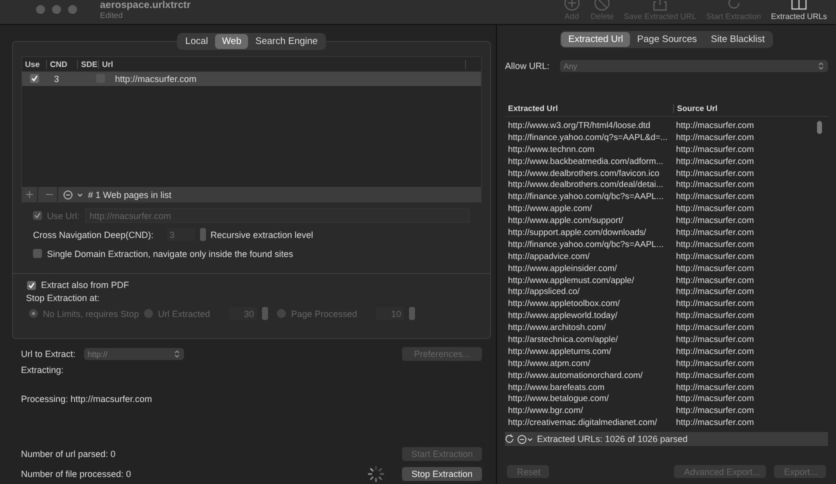 Image resolution: width=836 pixels, height=484 pixels. What do you see at coordinates (579, 125) in the screenshot?
I see `table-cell-text: http://www.w3.org/TR/html4/loose.dtd` at bounding box center [579, 125].